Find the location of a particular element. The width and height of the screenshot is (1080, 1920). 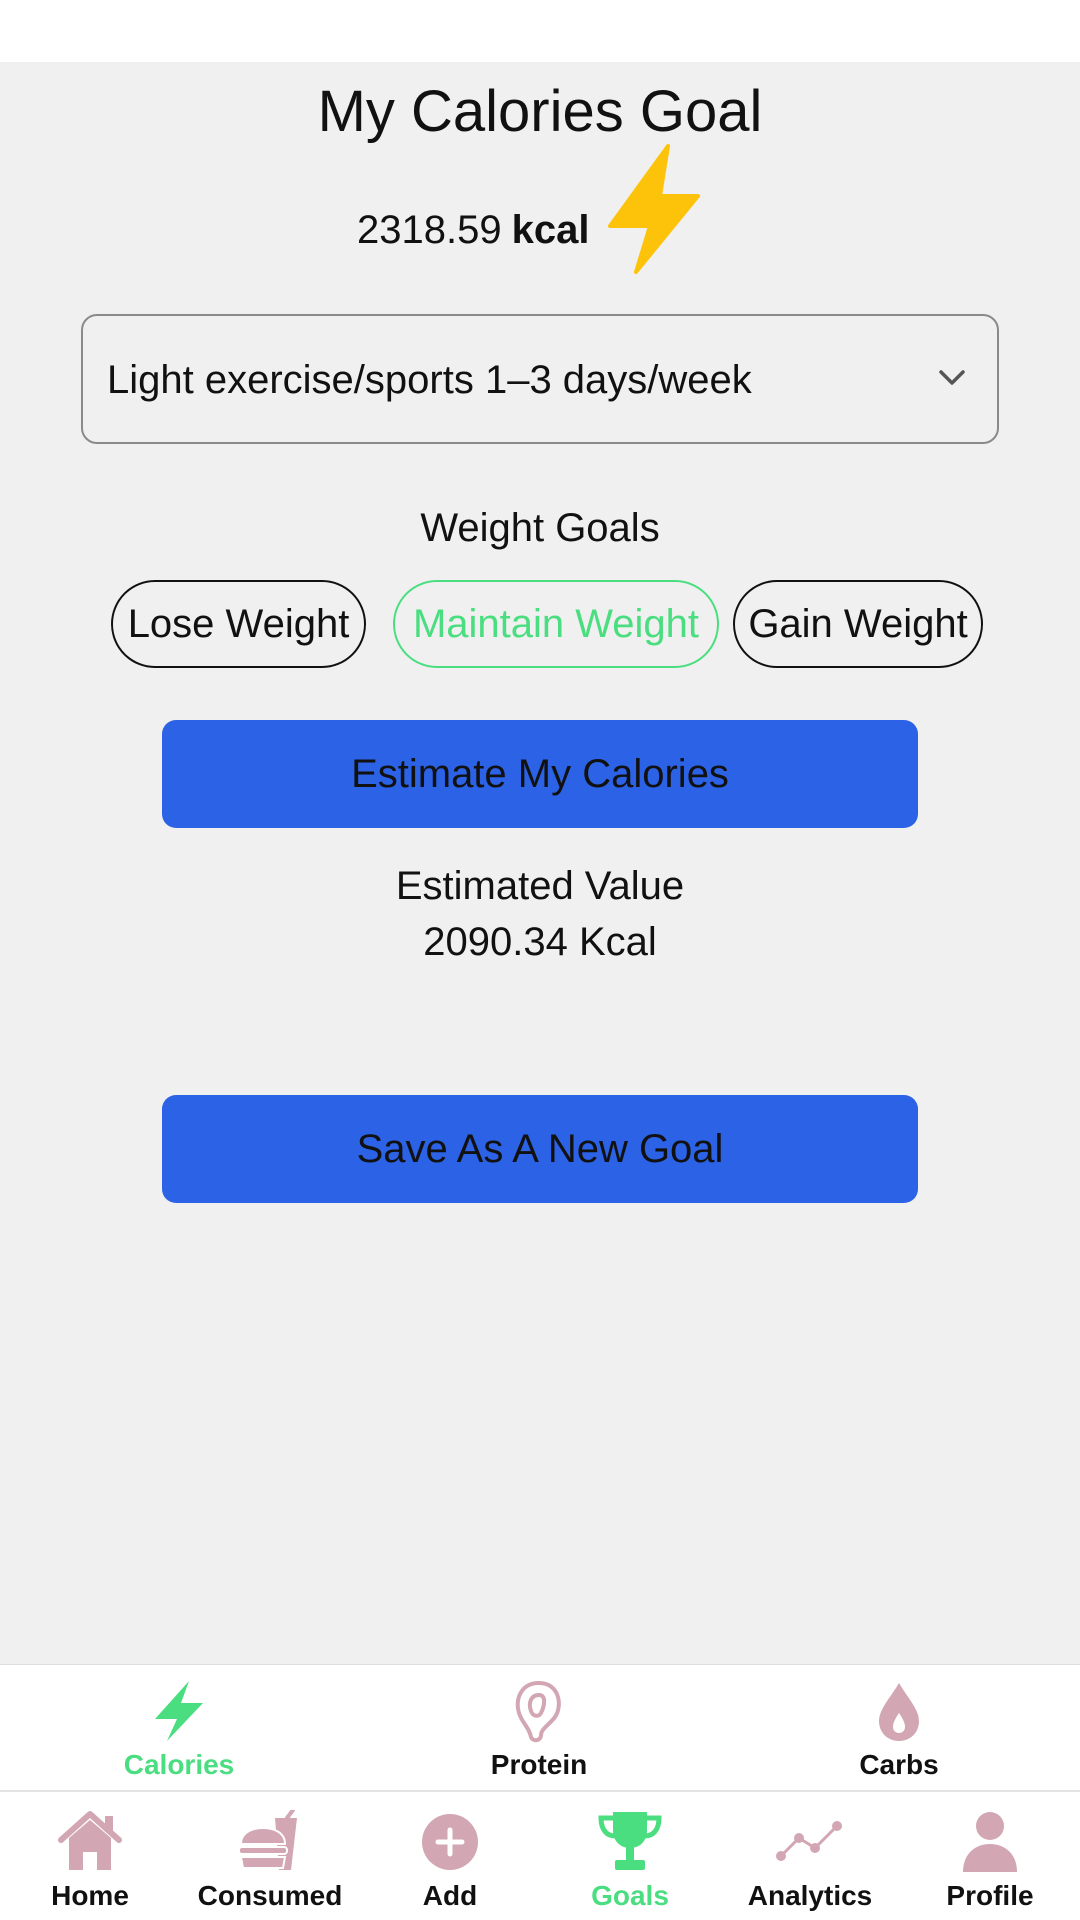

person-icon is located at coordinates (990, 1842).